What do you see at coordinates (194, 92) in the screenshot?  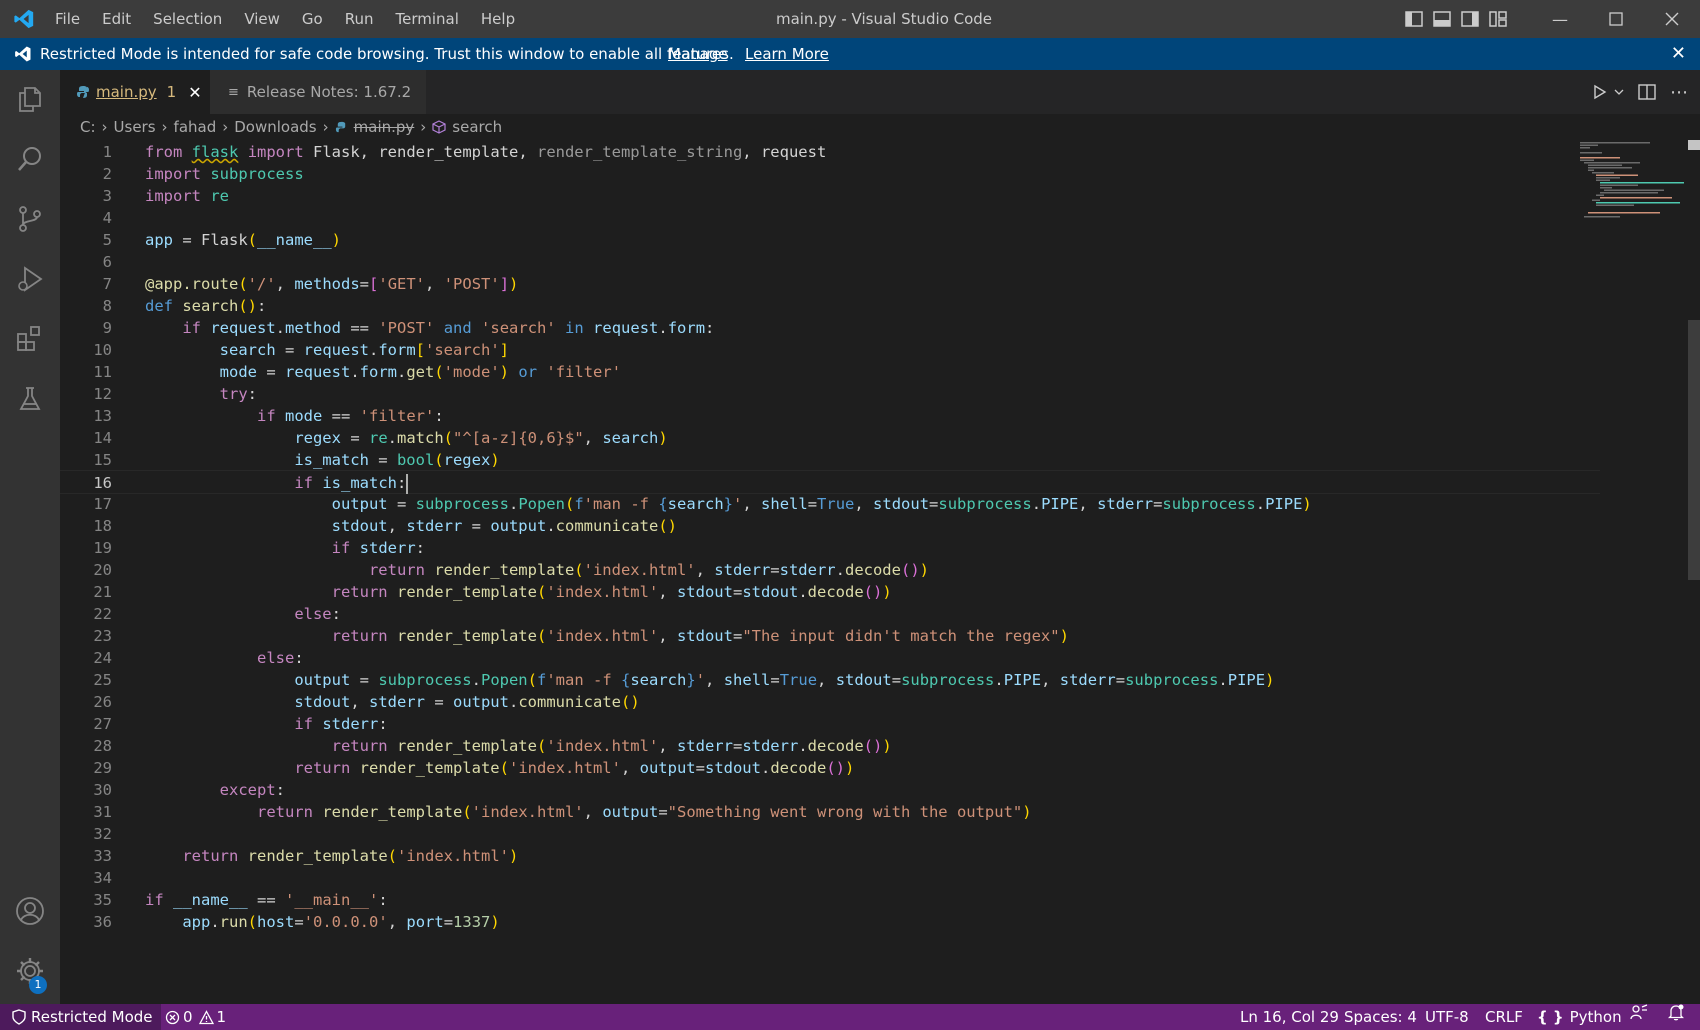 I see `close-tab-icon: ✕` at bounding box center [194, 92].